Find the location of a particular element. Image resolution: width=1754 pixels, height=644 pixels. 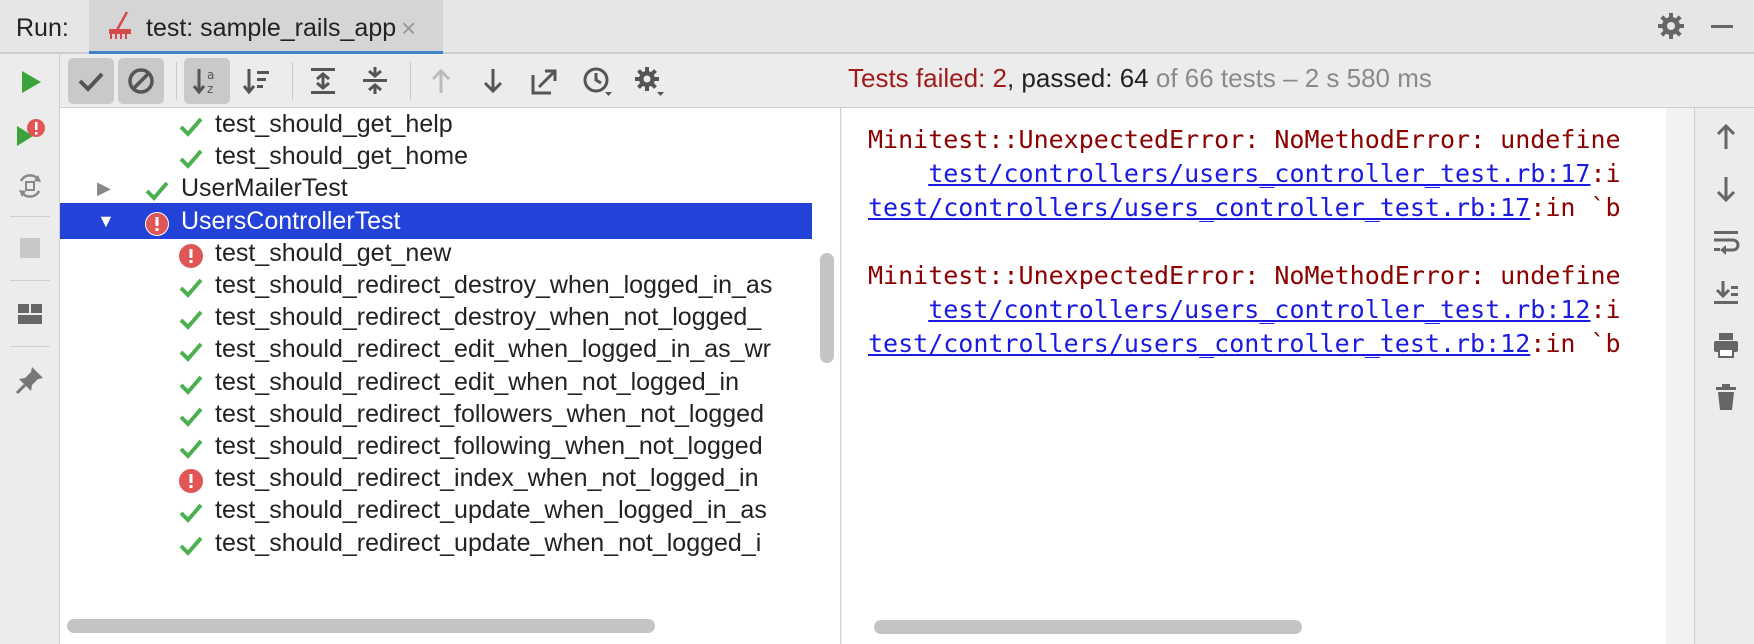

status-failed: Tests failed: 2 is located at coordinates (927, 78).